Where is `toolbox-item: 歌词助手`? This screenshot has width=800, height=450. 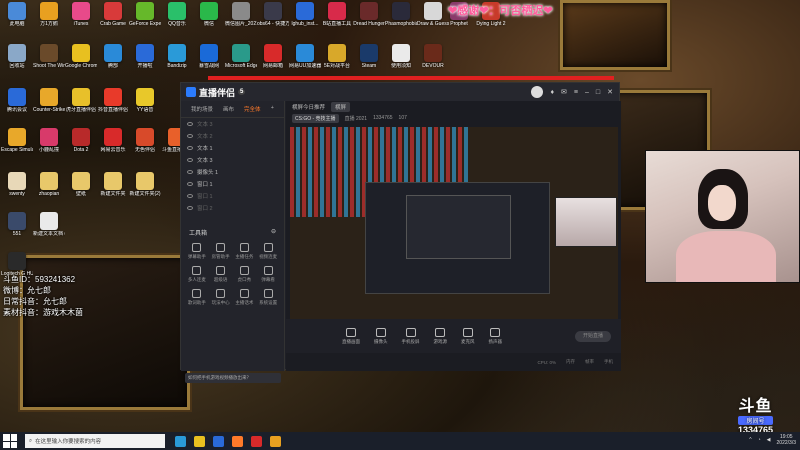 toolbox-item: 歌词助手 is located at coordinates (197, 297).